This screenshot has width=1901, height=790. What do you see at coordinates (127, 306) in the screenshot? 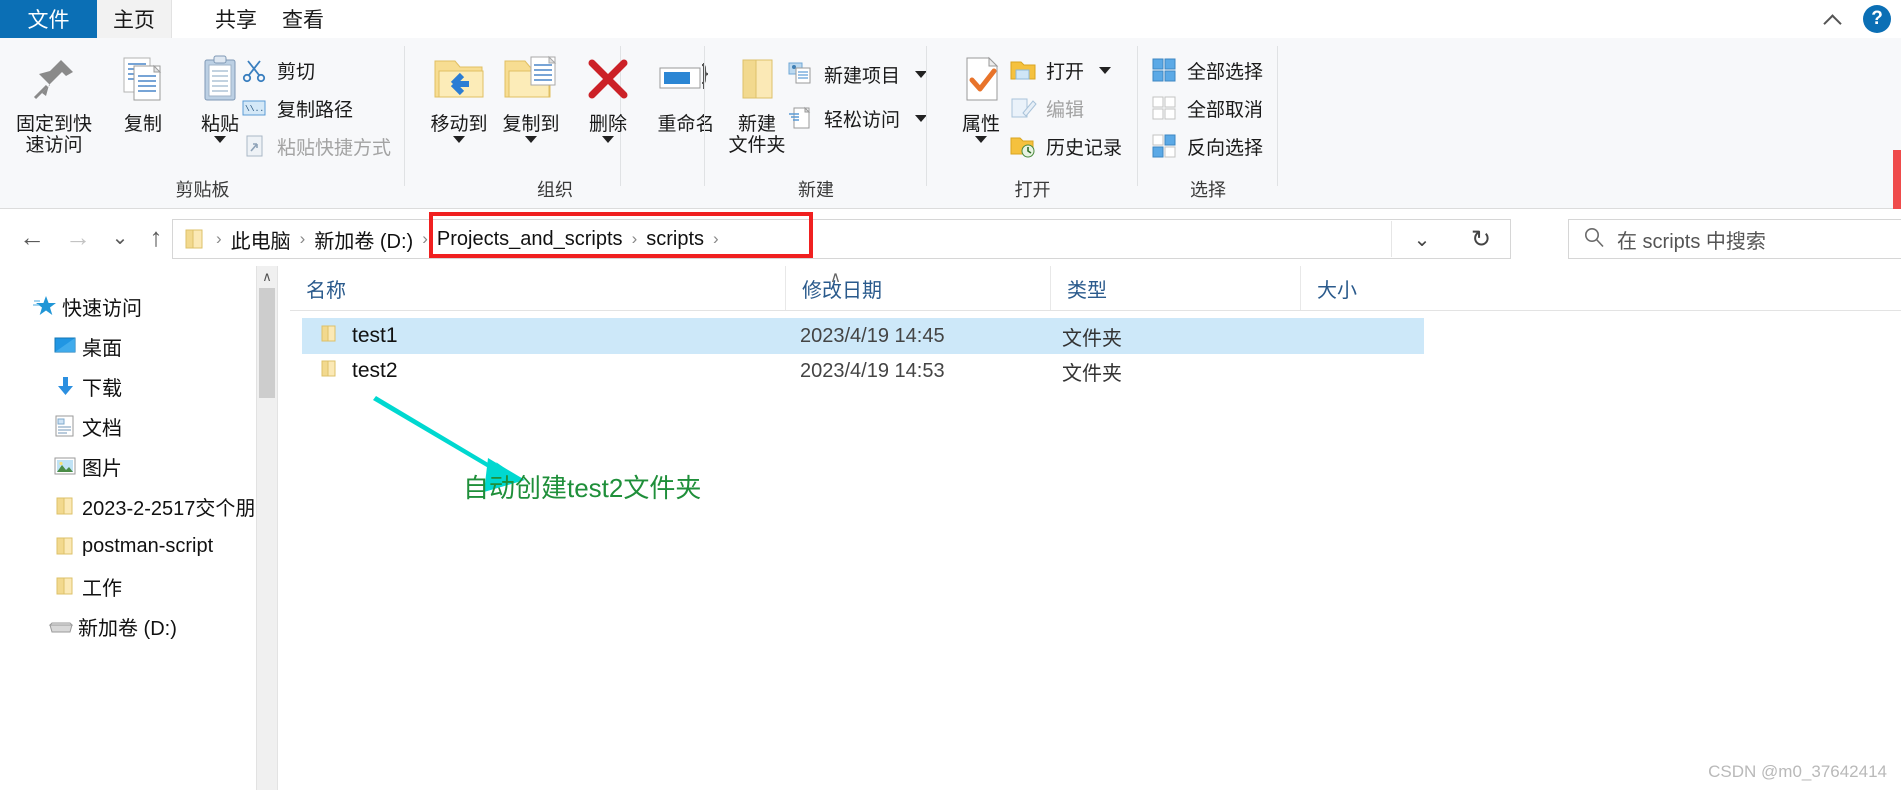
I see `sidebar-item-quick-access: 快速访问` at bounding box center [127, 306].